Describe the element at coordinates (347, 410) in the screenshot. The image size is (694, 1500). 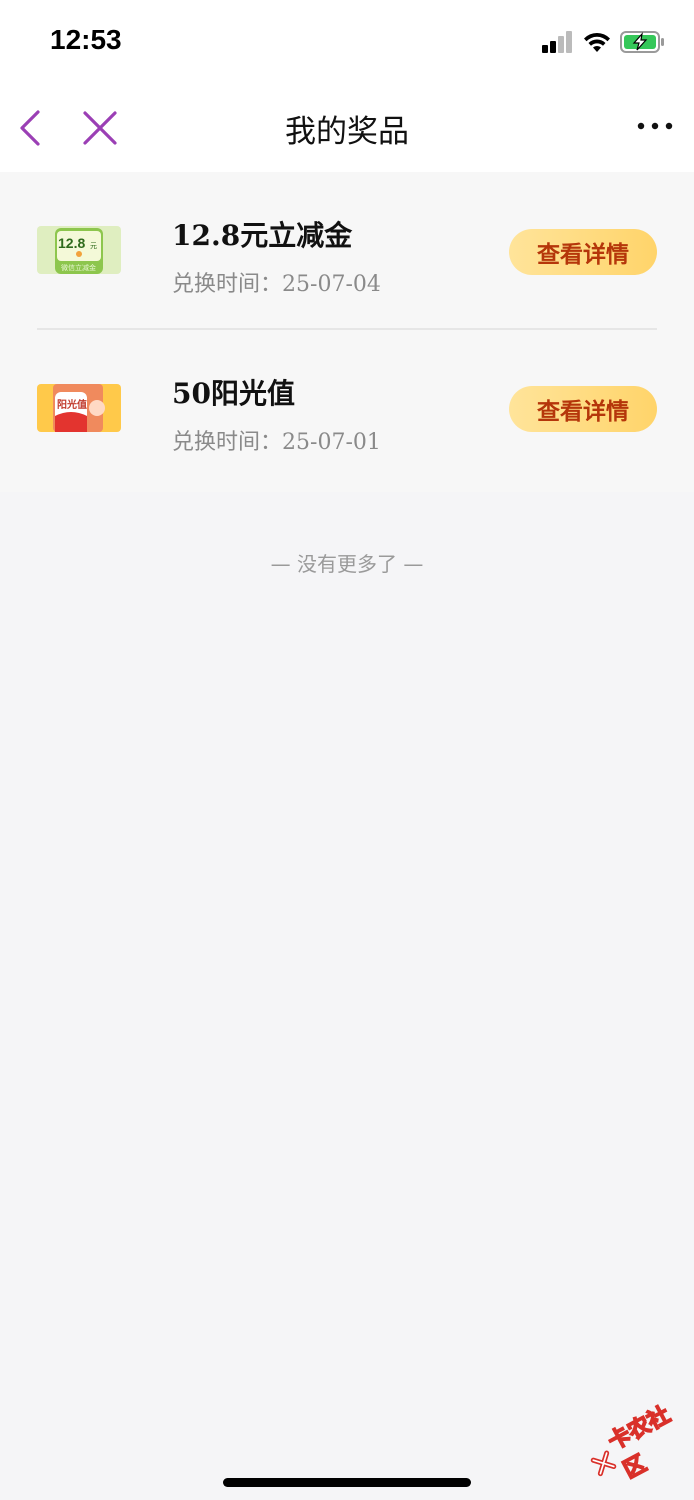
I see `prize-item: 阳光值 50阳光值 兑换时间：25-07-01 查看详情` at that location.